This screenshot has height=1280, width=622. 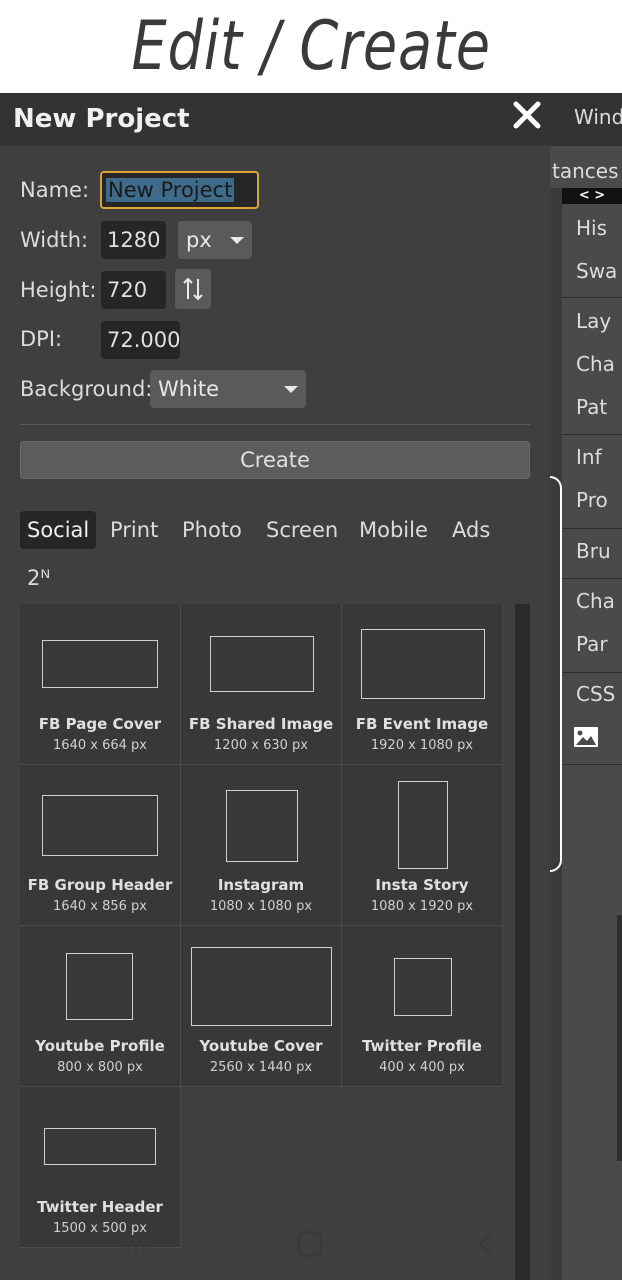 What do you see at coordinates (422, 906) in the screenshot?
I see `preset-size: 1080 x 1920 px` at bounding box center [422, 906].